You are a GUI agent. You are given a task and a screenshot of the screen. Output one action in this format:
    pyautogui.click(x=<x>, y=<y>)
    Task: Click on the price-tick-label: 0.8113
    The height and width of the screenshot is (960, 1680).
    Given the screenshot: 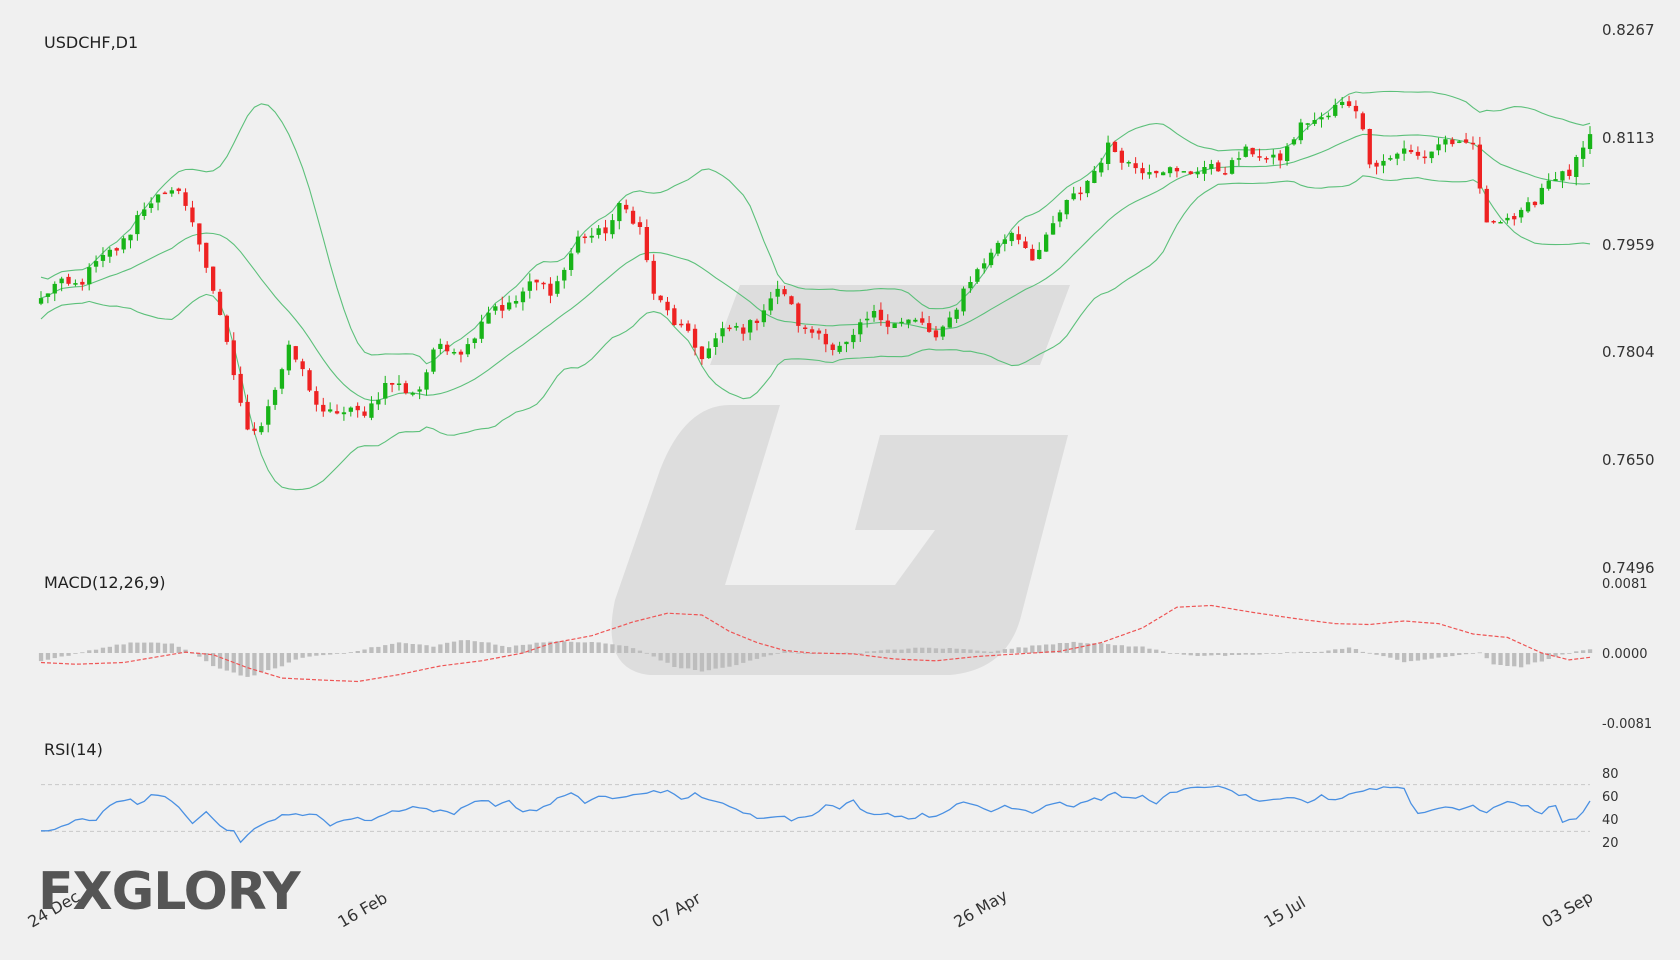 What is the action you would take?
    pyautogui.click(x=1628, y=138)
    